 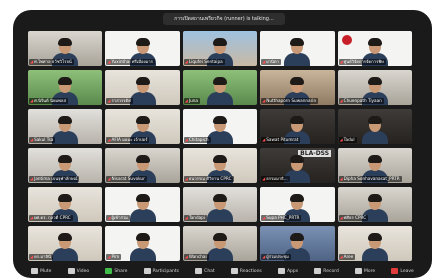 I want to click on record-icon, so click(x=318, y=271).